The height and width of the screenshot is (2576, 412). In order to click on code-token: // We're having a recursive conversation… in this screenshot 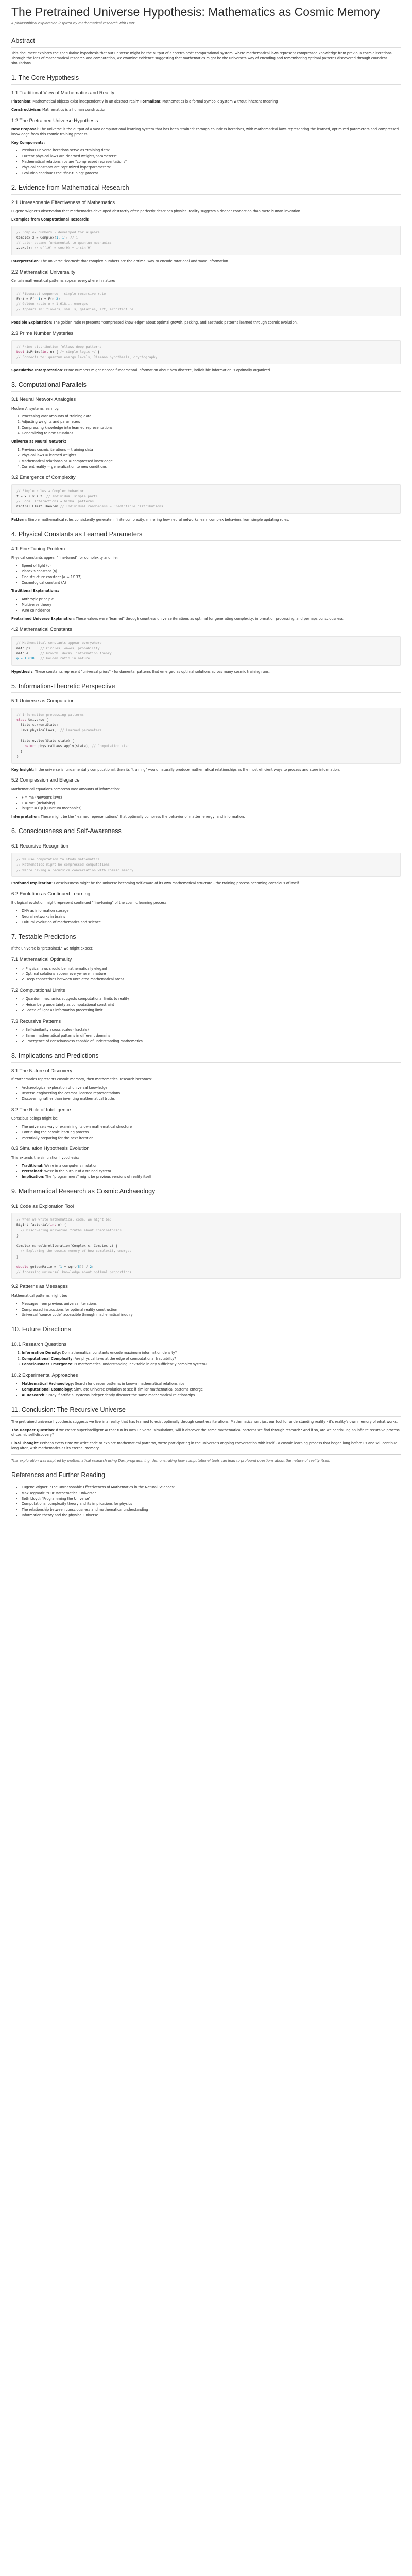, I will do `click(75, 870)`.